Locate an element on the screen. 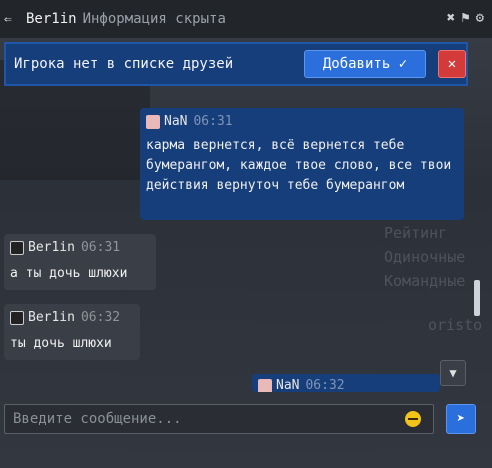  send-button: ➤ is located at coordinates (461, 419).